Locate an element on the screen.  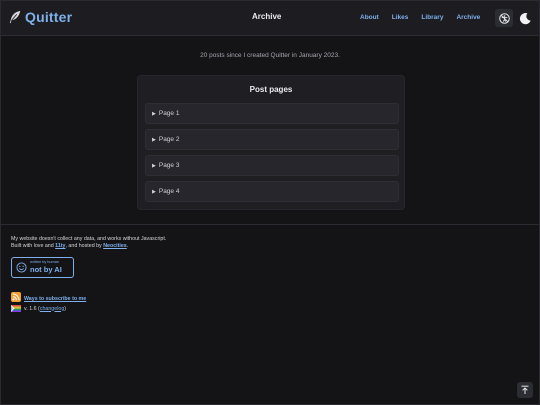
page-label: Page 4 is located at coordinates (169, 191).